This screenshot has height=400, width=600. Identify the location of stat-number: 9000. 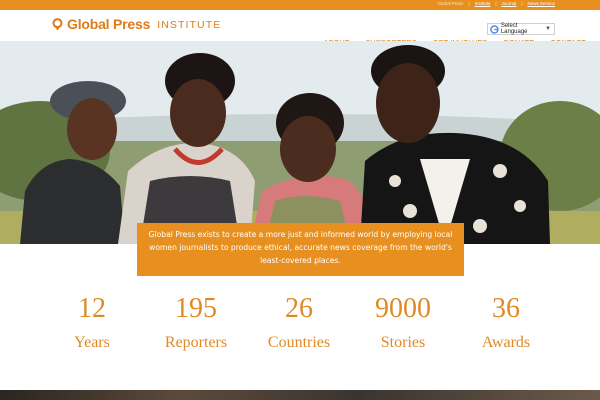
(403, 308).